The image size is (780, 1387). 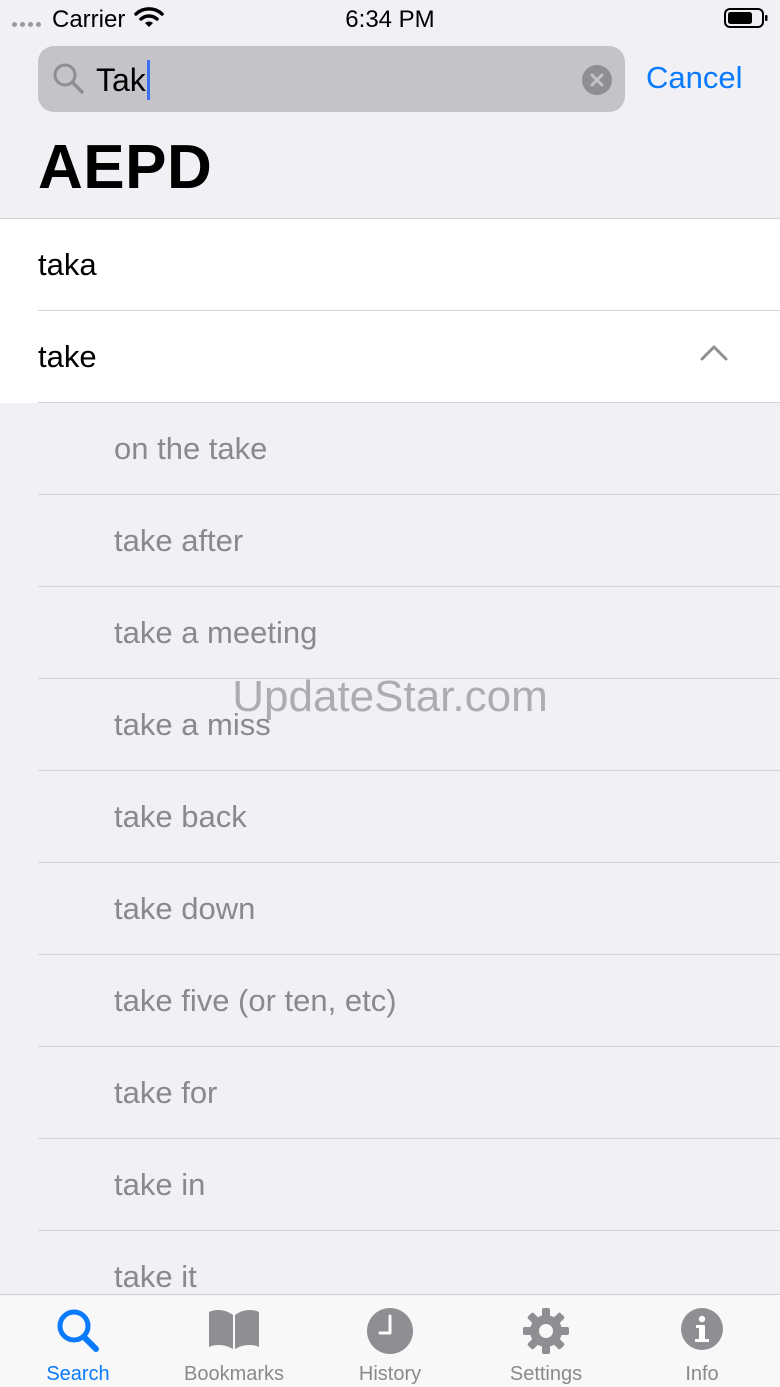 I want to click on tab-info: Info, so click(x=702, y=1341).